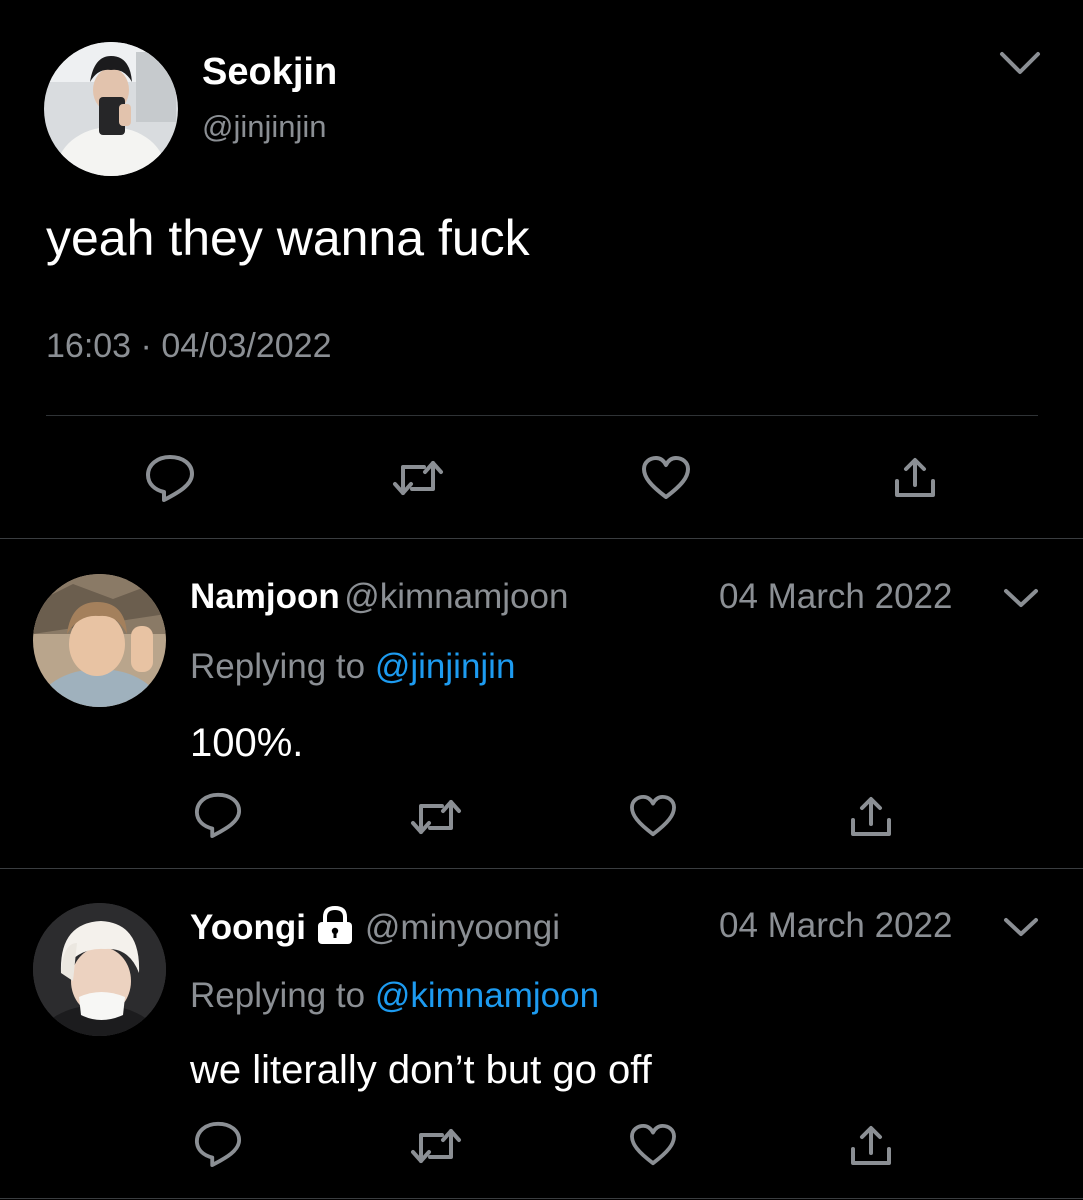 The image size is (1083, 1200). I want to click on reply-header: Namjoon @kimnamjoon, so click(379, 597).